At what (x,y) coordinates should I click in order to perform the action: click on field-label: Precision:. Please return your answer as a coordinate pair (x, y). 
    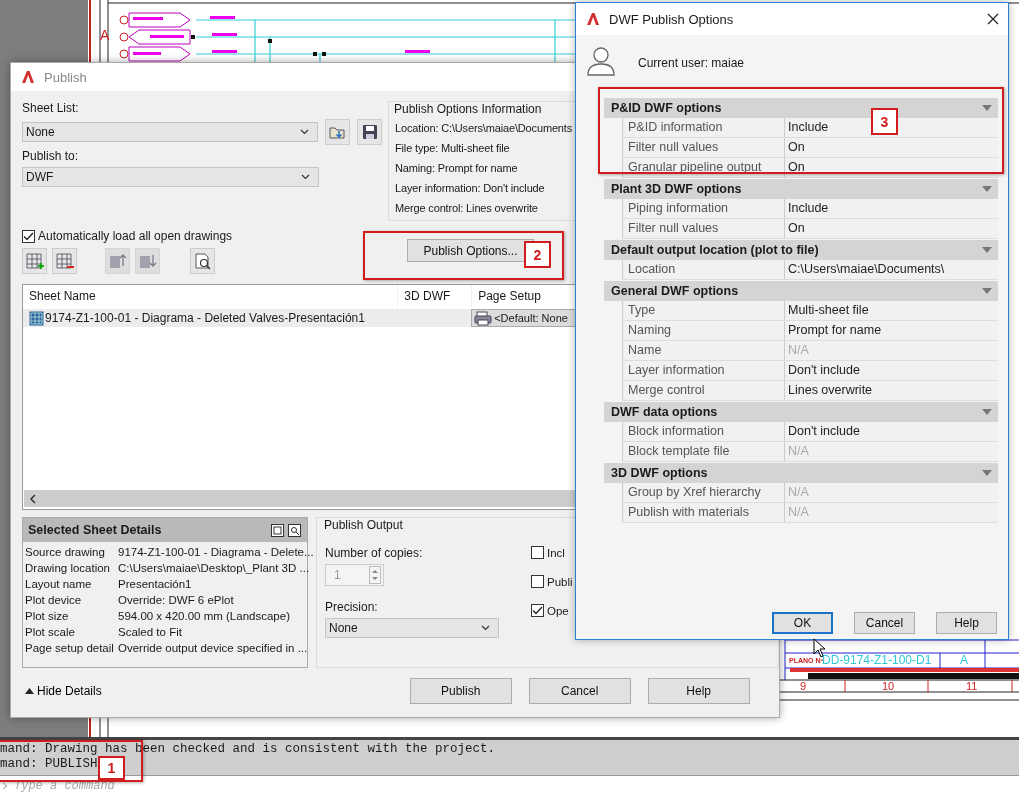
    Looking at the image, I should click on (352, 607).